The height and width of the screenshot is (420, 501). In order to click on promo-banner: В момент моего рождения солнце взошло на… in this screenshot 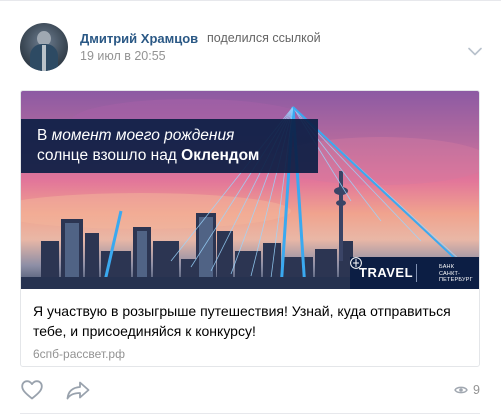, I will do `click(169, 146)`.